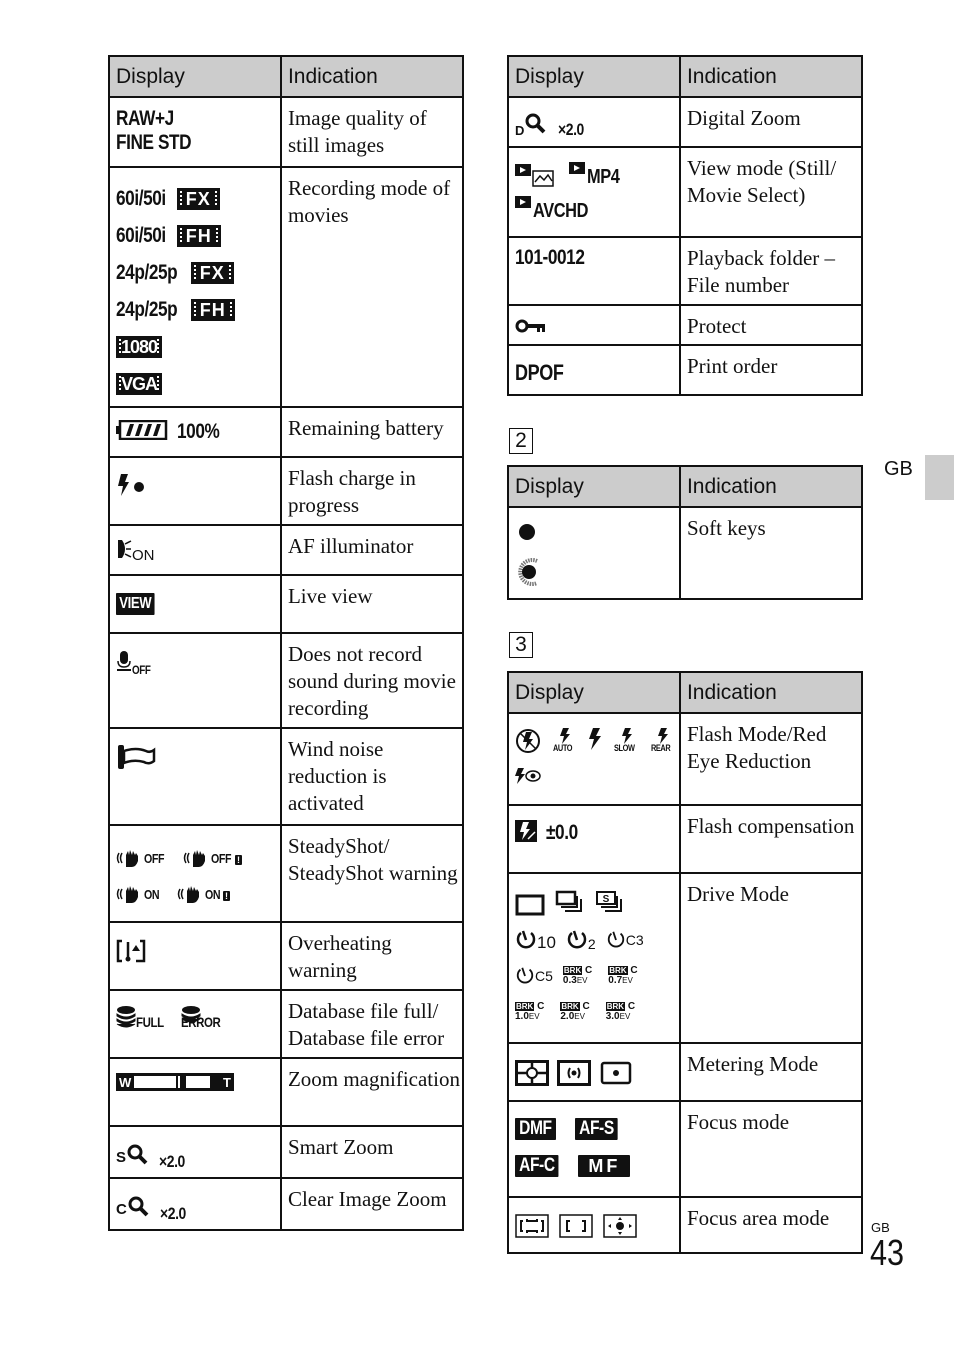  I want to click on focus-afs-badge: AF-S, so click(596, 1129).